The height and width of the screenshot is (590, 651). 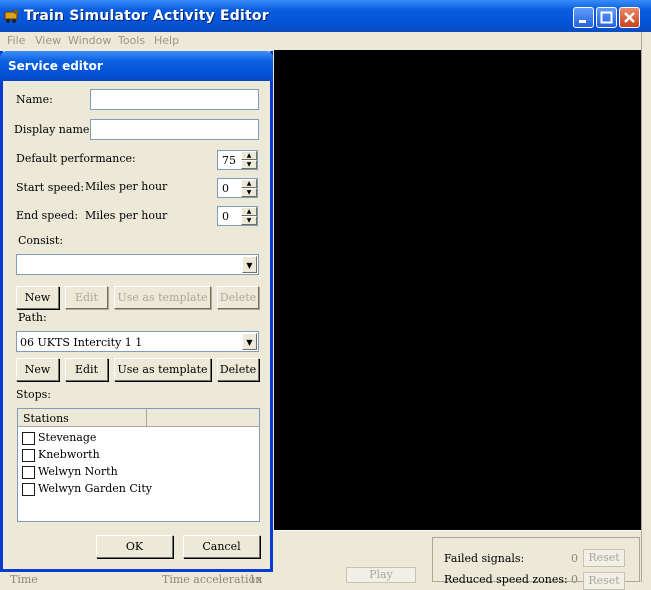 I want to click on consist-edit-button: Edit, so click(x=86, y=297).